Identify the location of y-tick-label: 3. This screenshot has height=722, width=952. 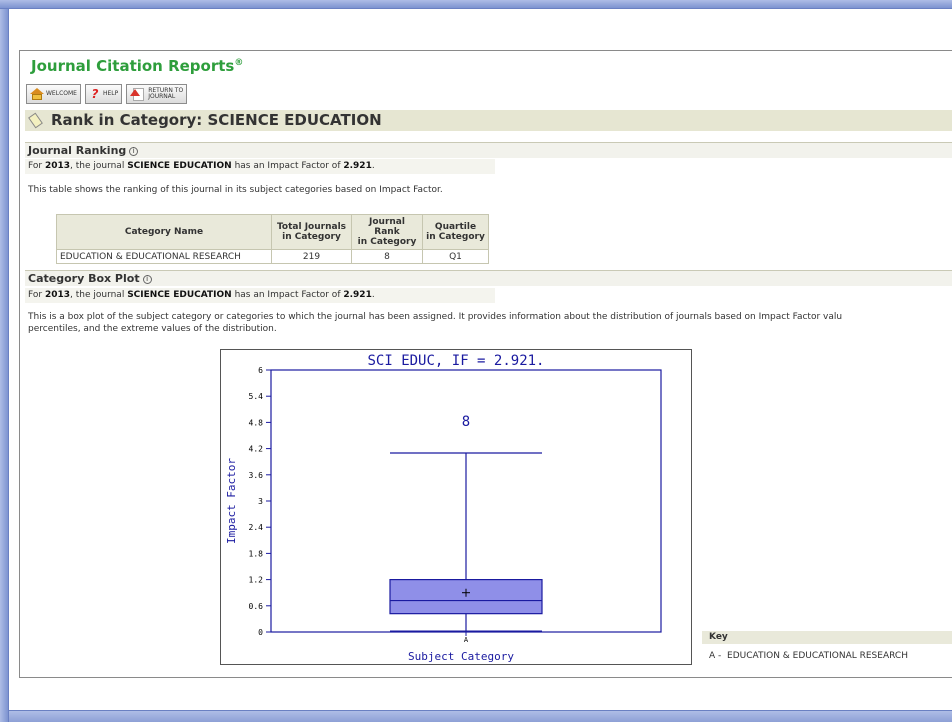
(260, 501).